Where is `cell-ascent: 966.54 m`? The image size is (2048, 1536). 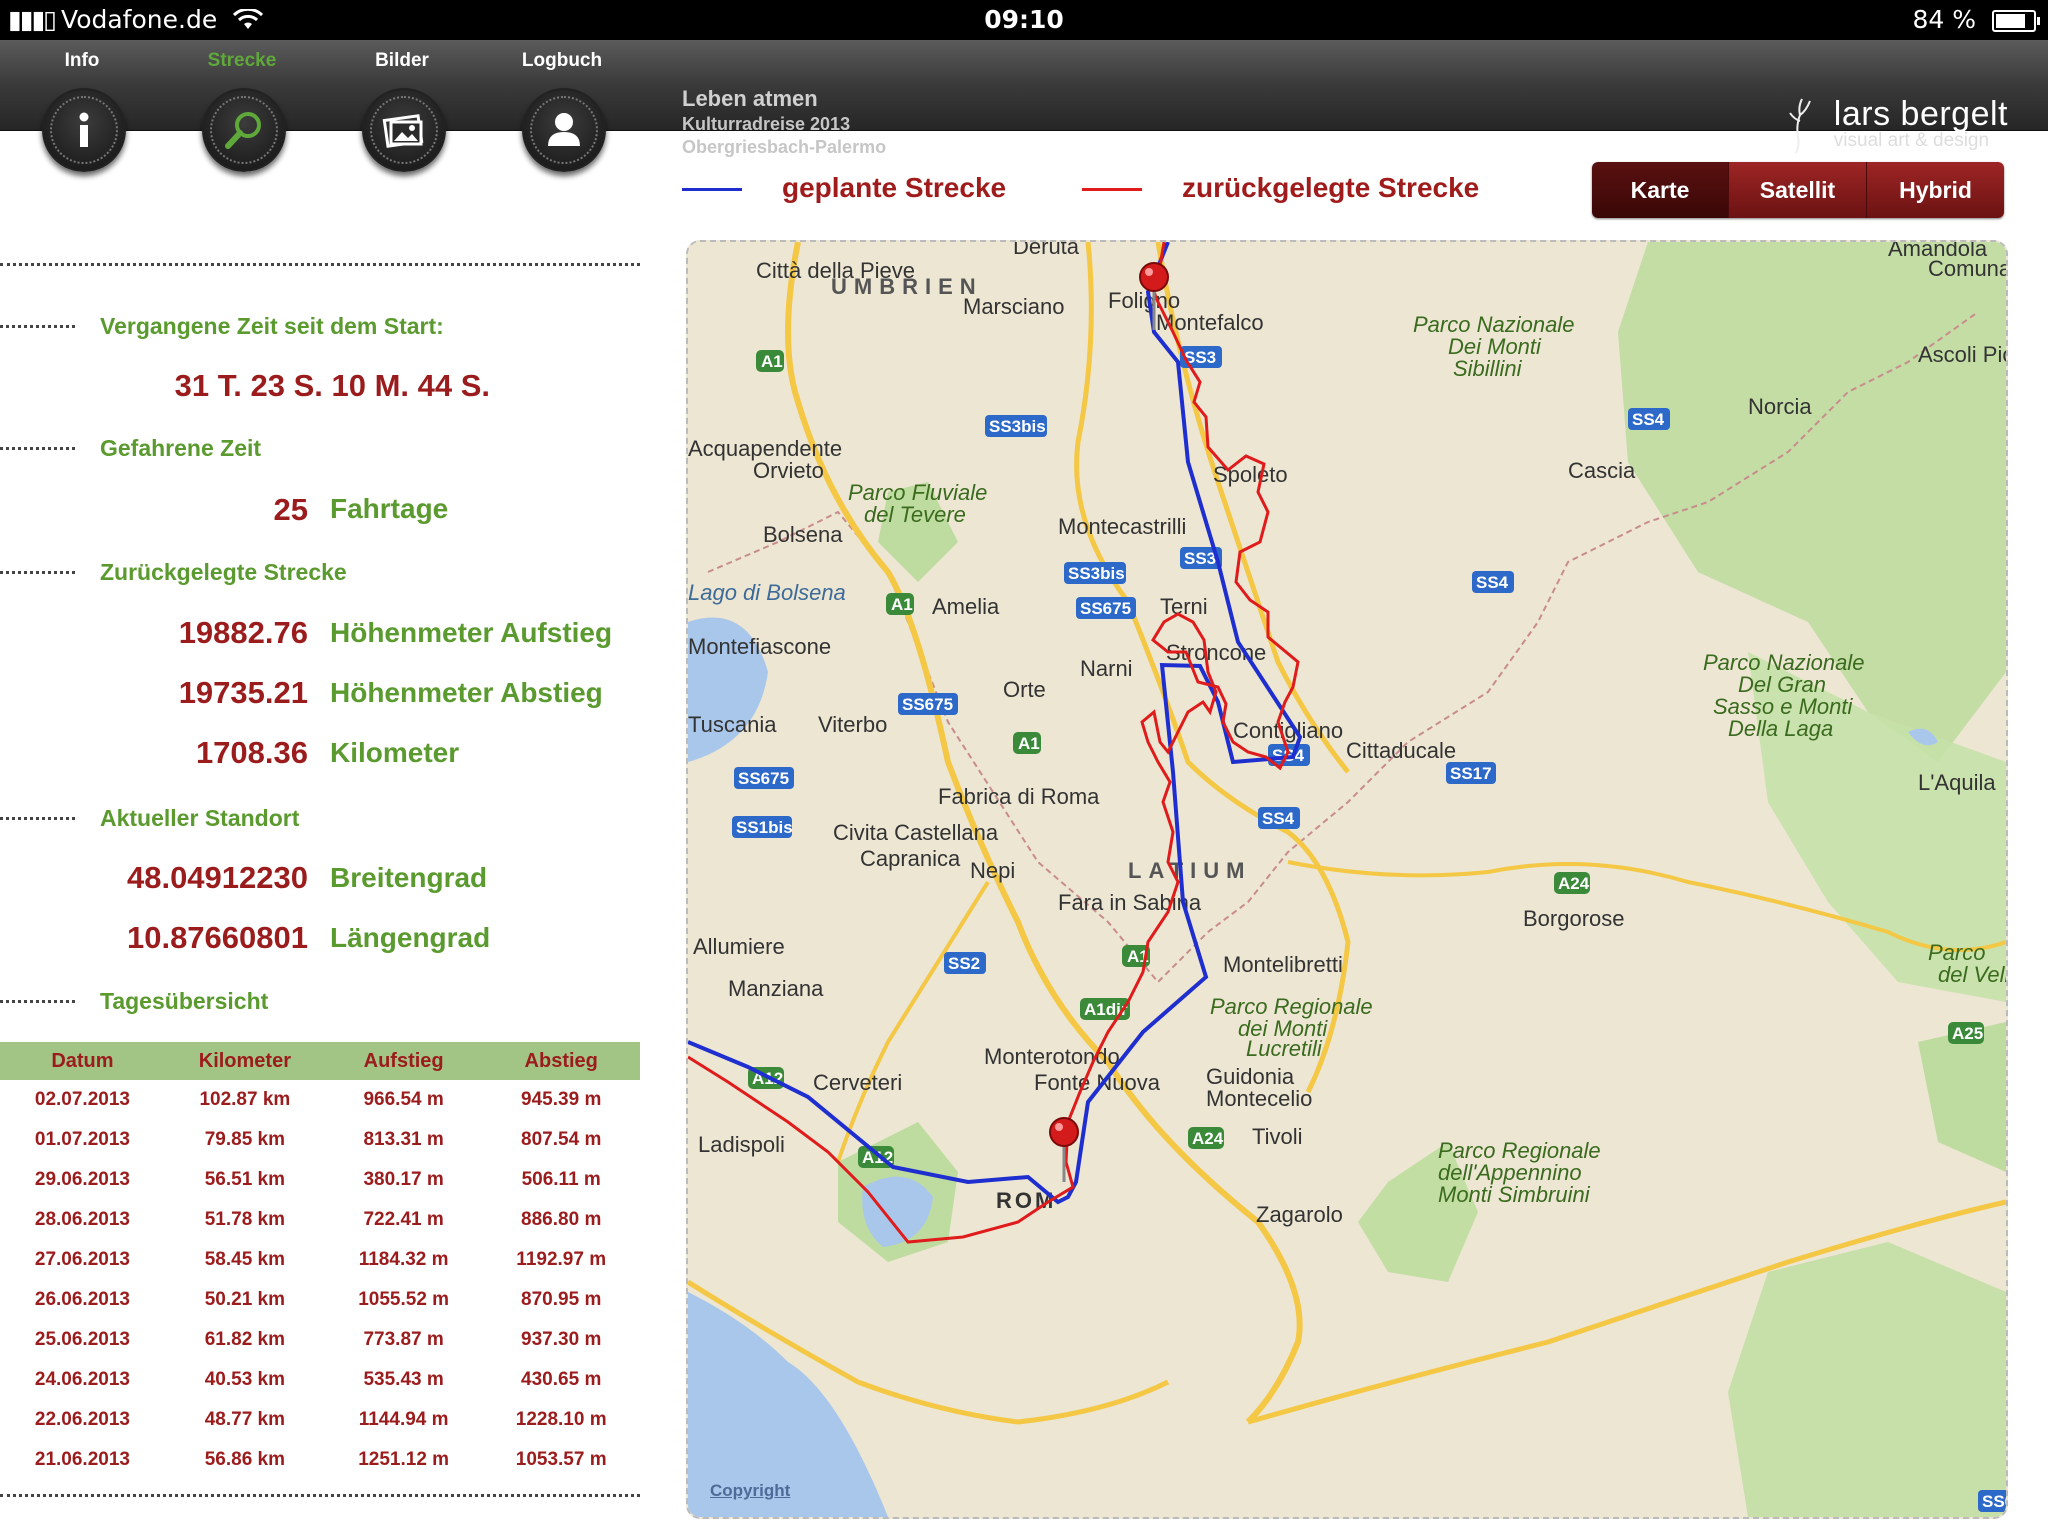 cell-ascent: 966.54 m is located at coordinates (403, 1099).